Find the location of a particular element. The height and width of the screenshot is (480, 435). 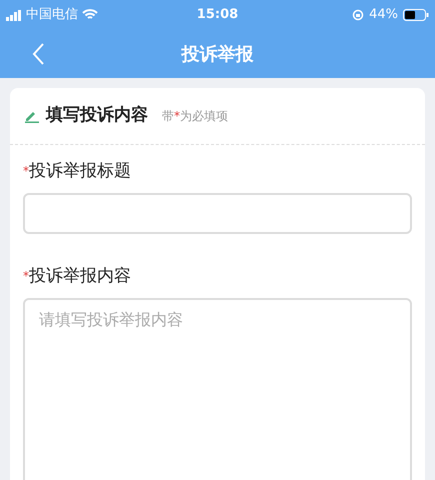

input-field is located at coordinates (217, 213).